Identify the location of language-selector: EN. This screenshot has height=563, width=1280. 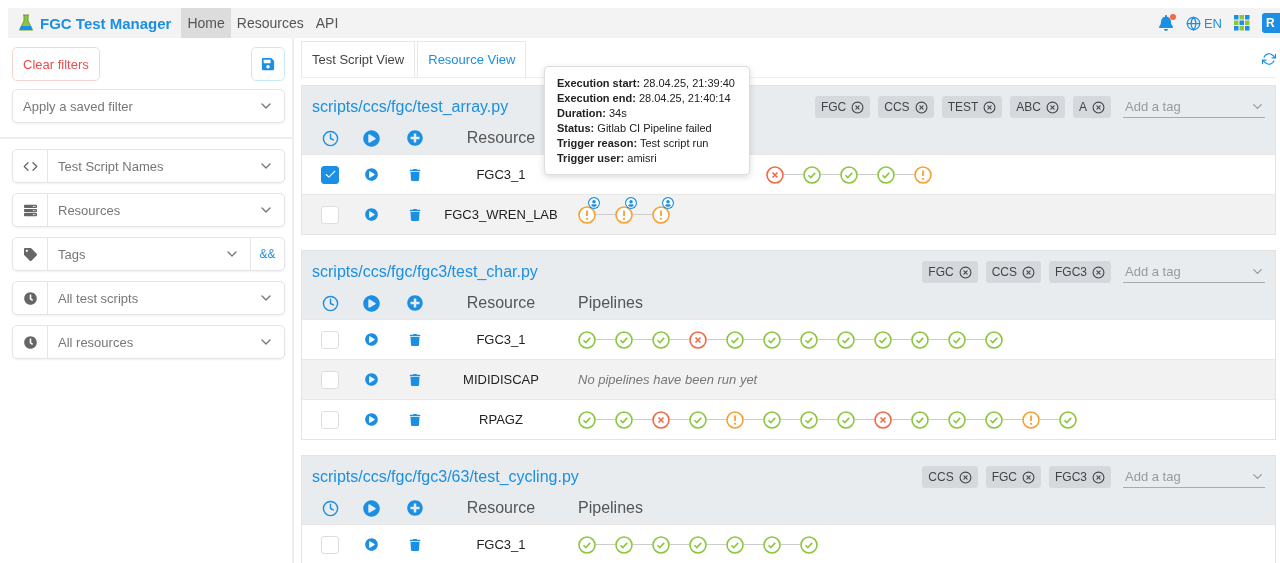
(1203, 23).